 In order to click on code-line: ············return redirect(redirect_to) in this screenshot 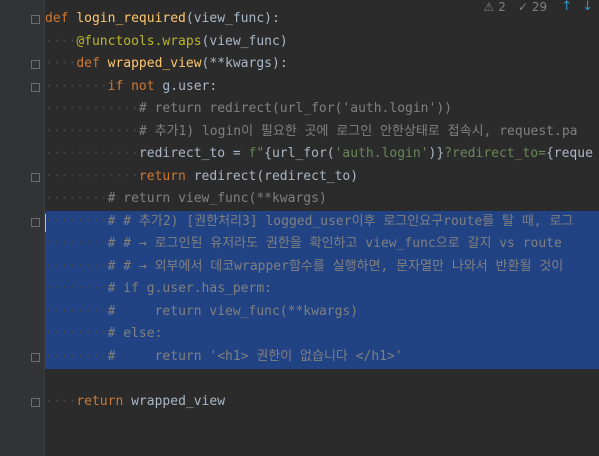, I will do `click(202, 176)`.